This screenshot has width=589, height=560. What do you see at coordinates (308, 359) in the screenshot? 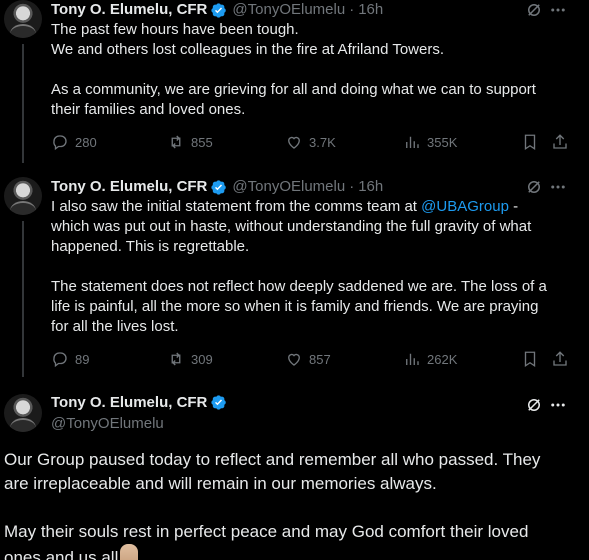
I see `like-button: 857` at bounding box center [308, 359].